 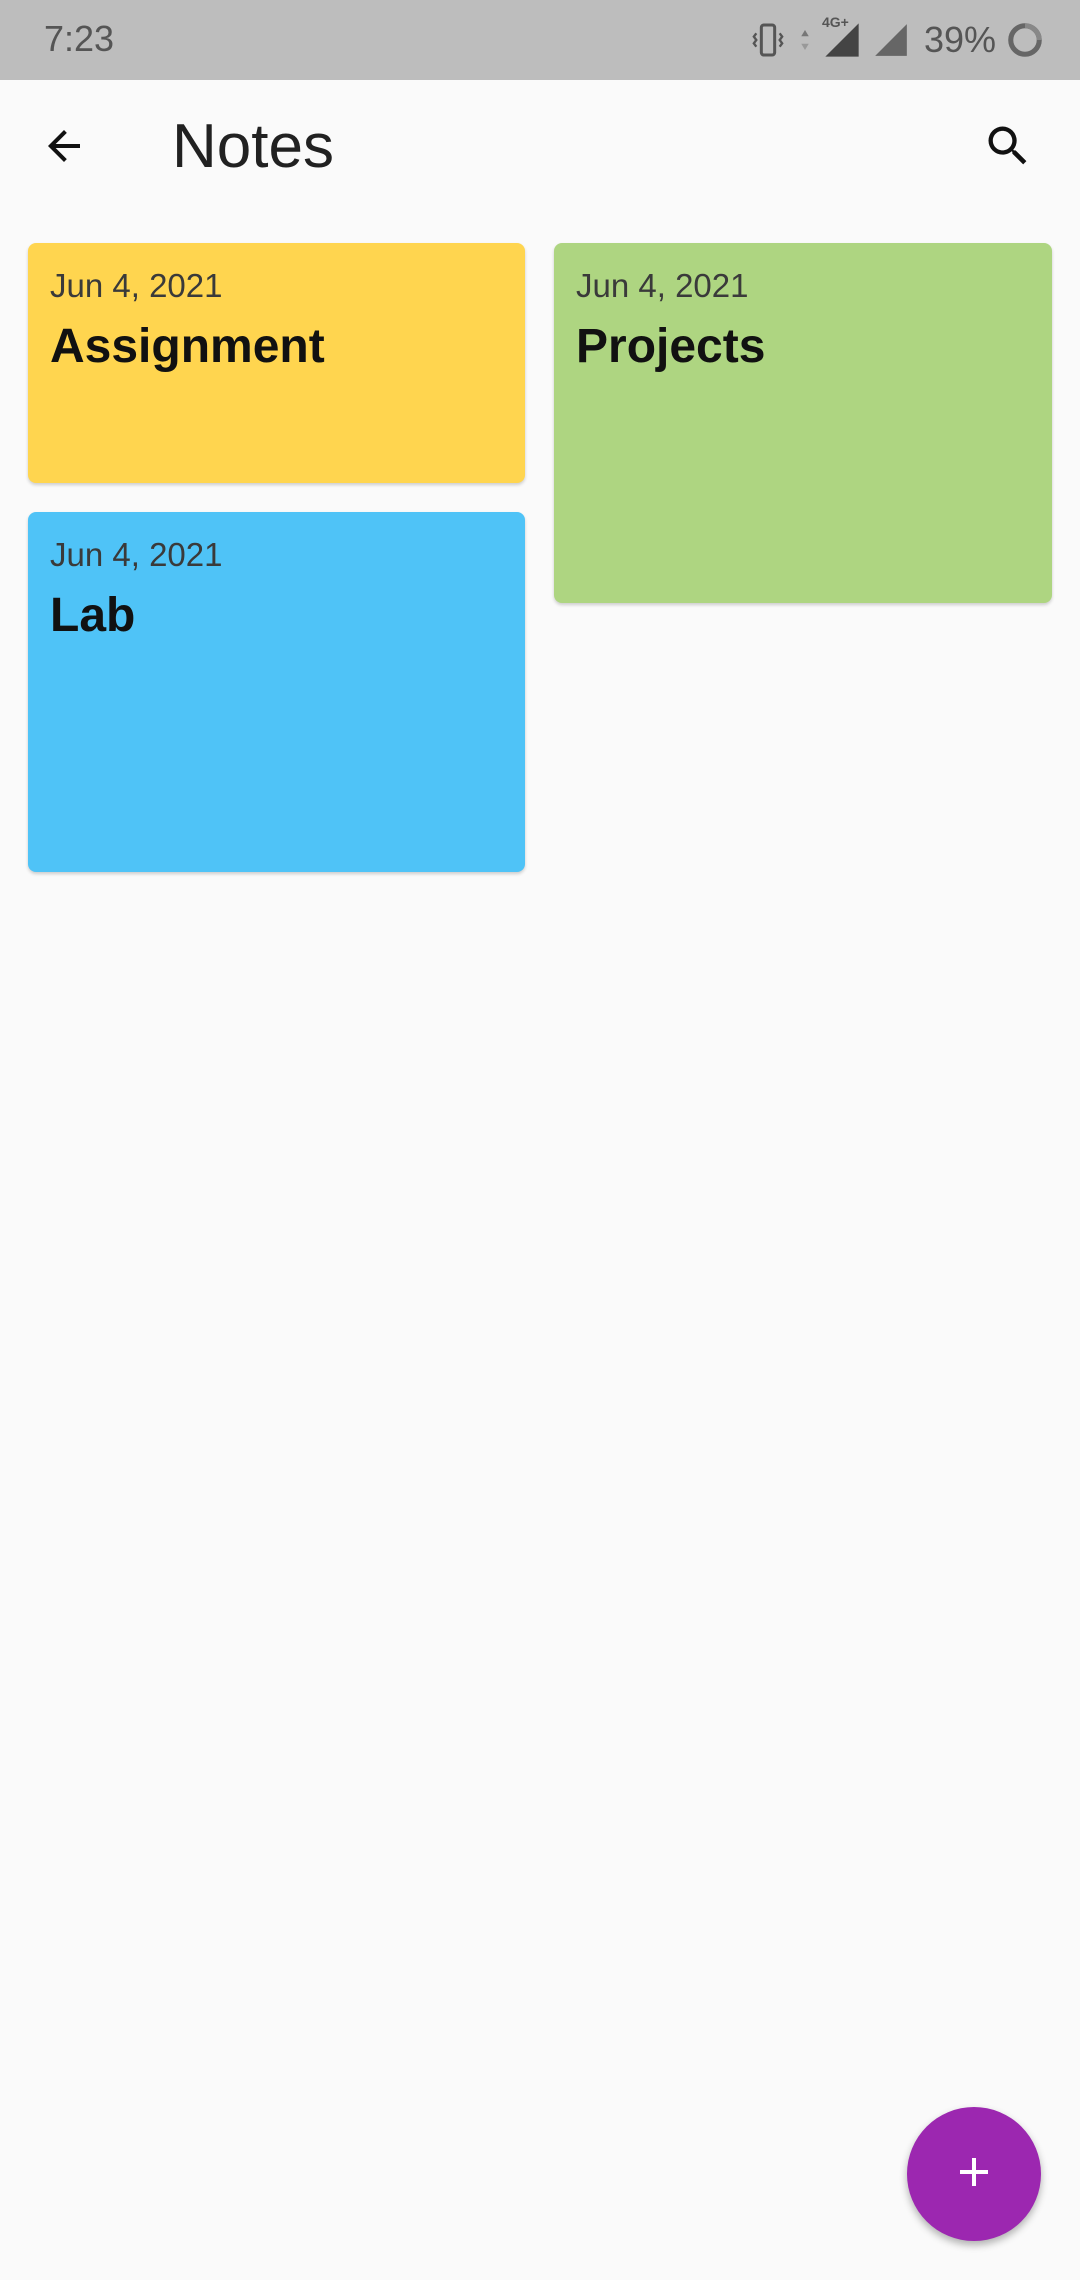 What do you see at coordinates (540, 148) in the screenshot?
I see `app-bar: Notes` at bounding box center [540, 148].